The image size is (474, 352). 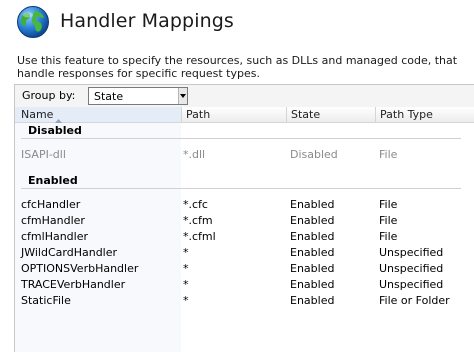 What do you see at coordinates (306, 114) in the screenshot?
I see `column-header-state-label: State` at bounding box center [306, 114].